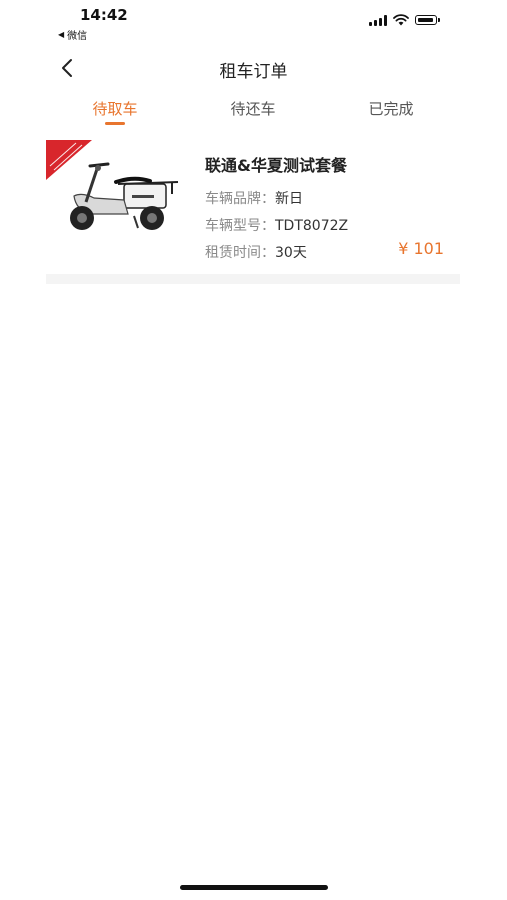  What do you see at coordinates (401, 20) in the screenshot?
I see `wifi-icon` at bounding box center [401, 20].